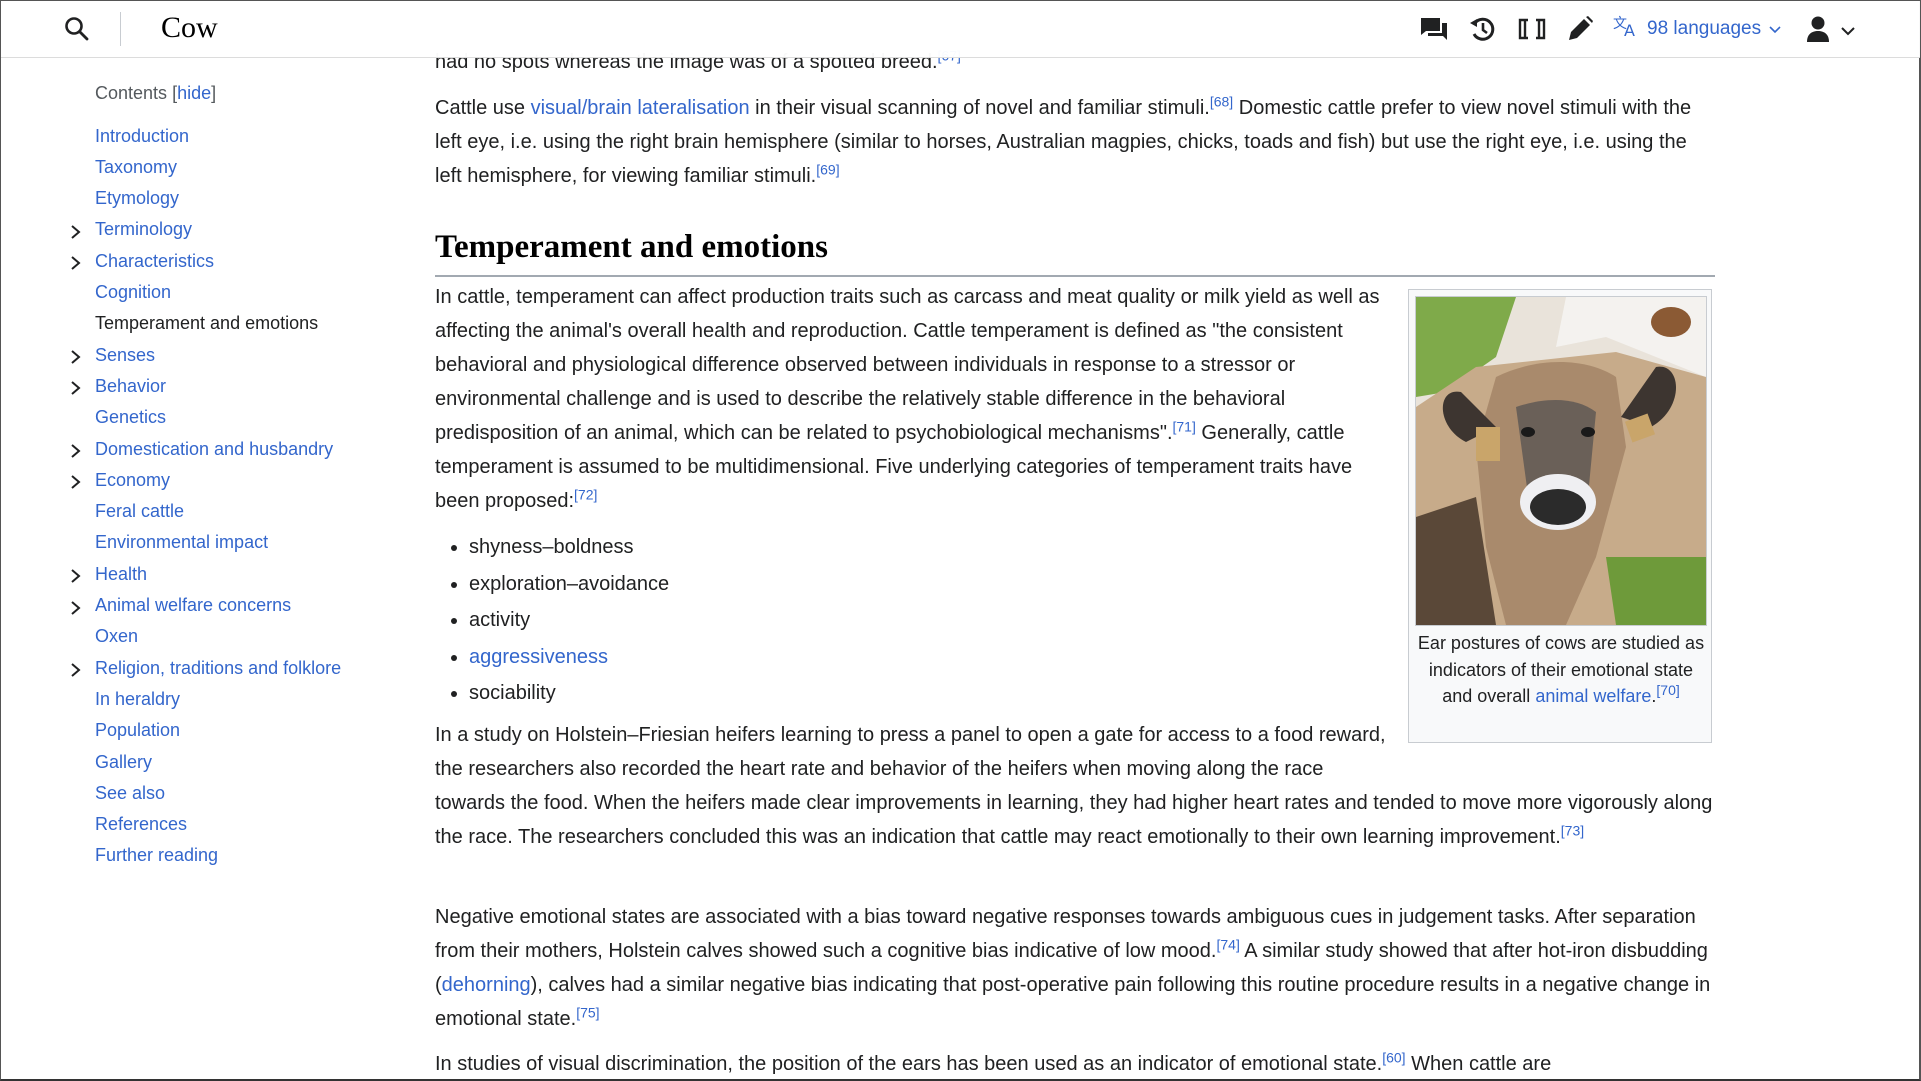 The height and width of the screenshot is (1081, 1921). What do you see at coordinates (117, 636) in the screenshot?
I see `toc-item-label: Oxen` at bounding box center [117, 636].